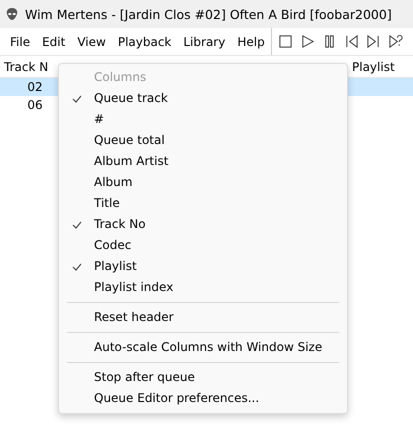 The width and height of the screenshot is (413, 438). What do you see at coordinates (30, 67) in the screenshot?
I see `column-header: Track N` at bounding box center [30, 67].